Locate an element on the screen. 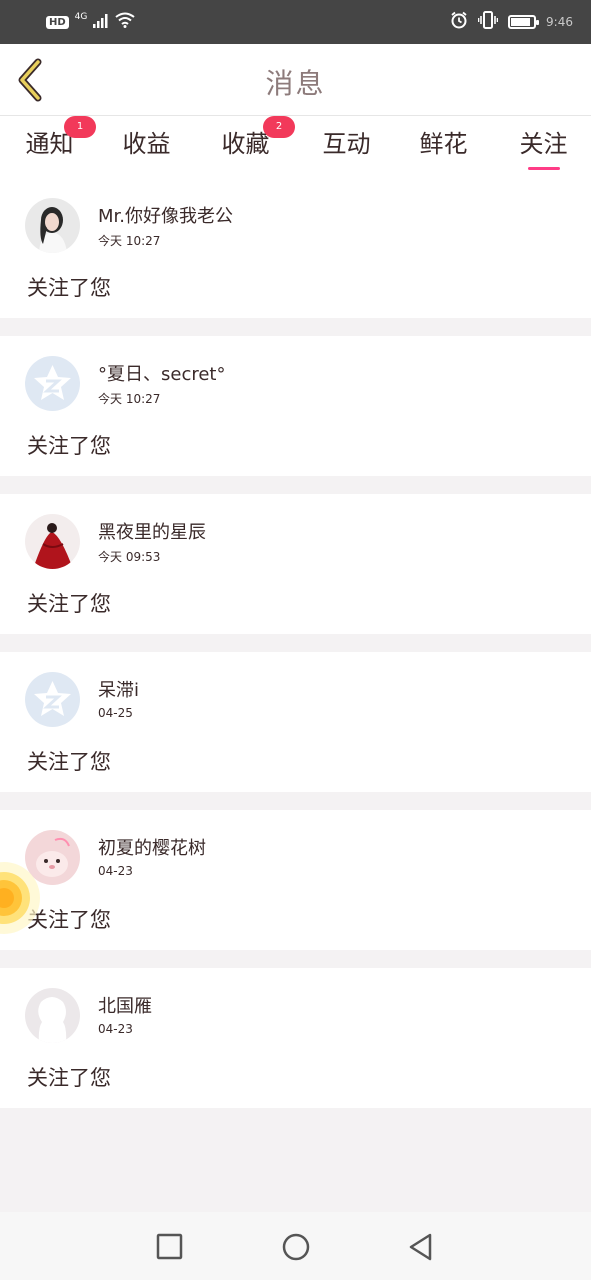  system-nav-bar is located at coordinates (295, 1246).